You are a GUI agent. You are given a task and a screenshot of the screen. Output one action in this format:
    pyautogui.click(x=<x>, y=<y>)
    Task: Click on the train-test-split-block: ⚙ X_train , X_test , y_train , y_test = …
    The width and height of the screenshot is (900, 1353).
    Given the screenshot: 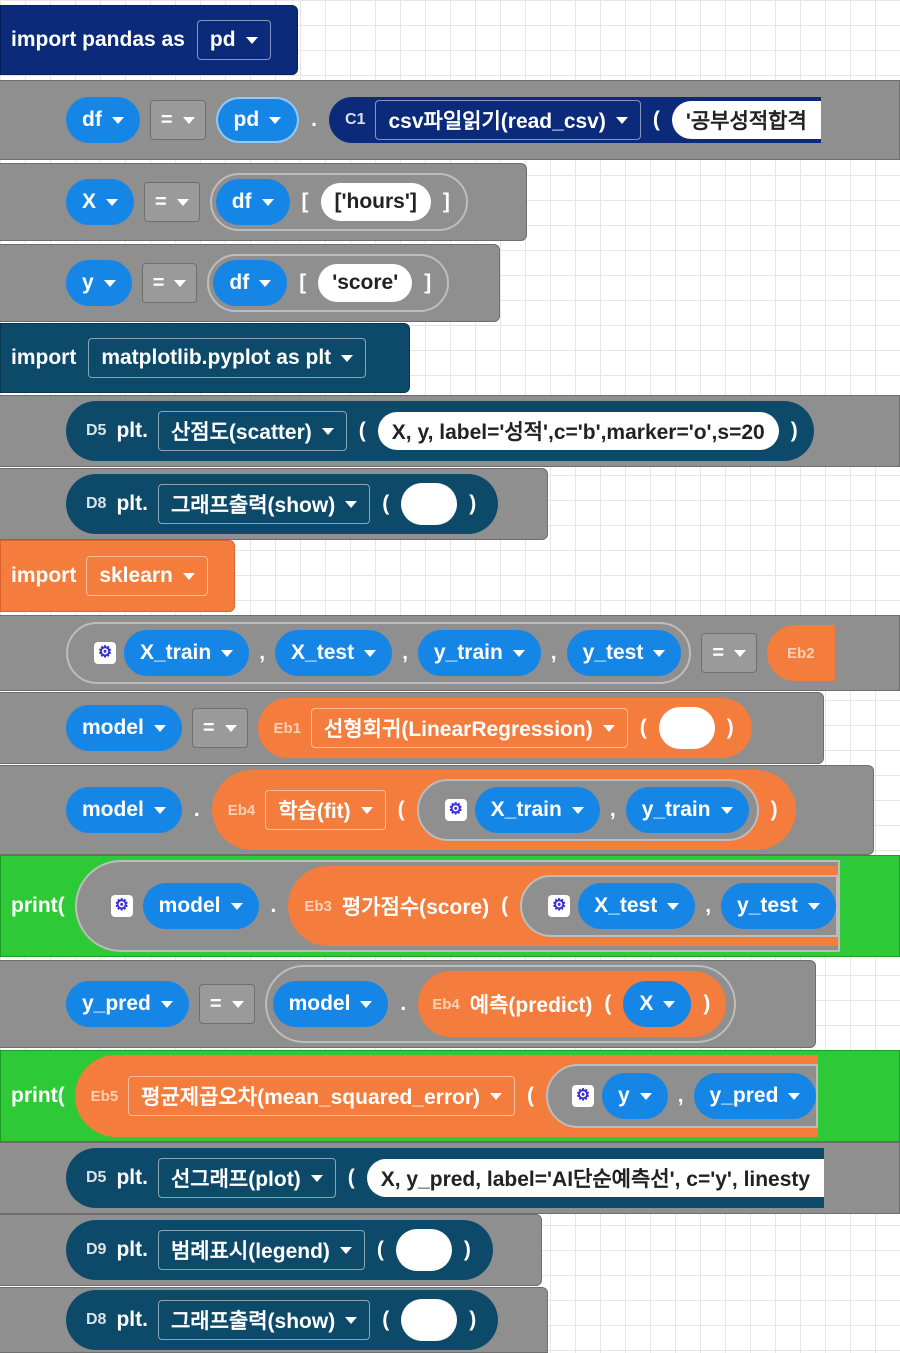 What is the action you would take?
    pyautogui.click(x=450, y=653)
    